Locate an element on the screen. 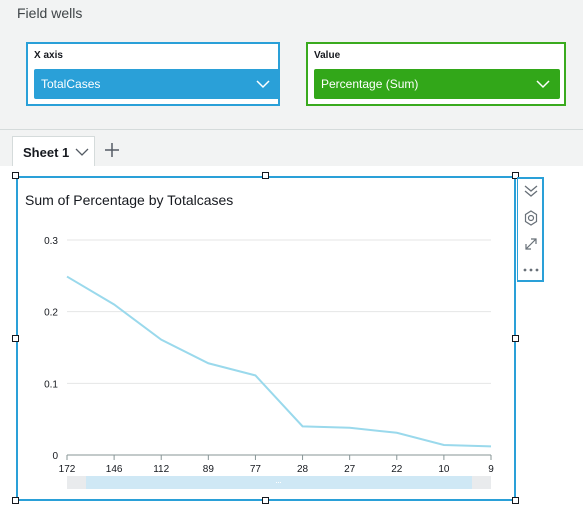 Image resolution: width=583 pixels, height=514 pixels. y-tick-label: 0.3 is located at coordinates (51, 241).